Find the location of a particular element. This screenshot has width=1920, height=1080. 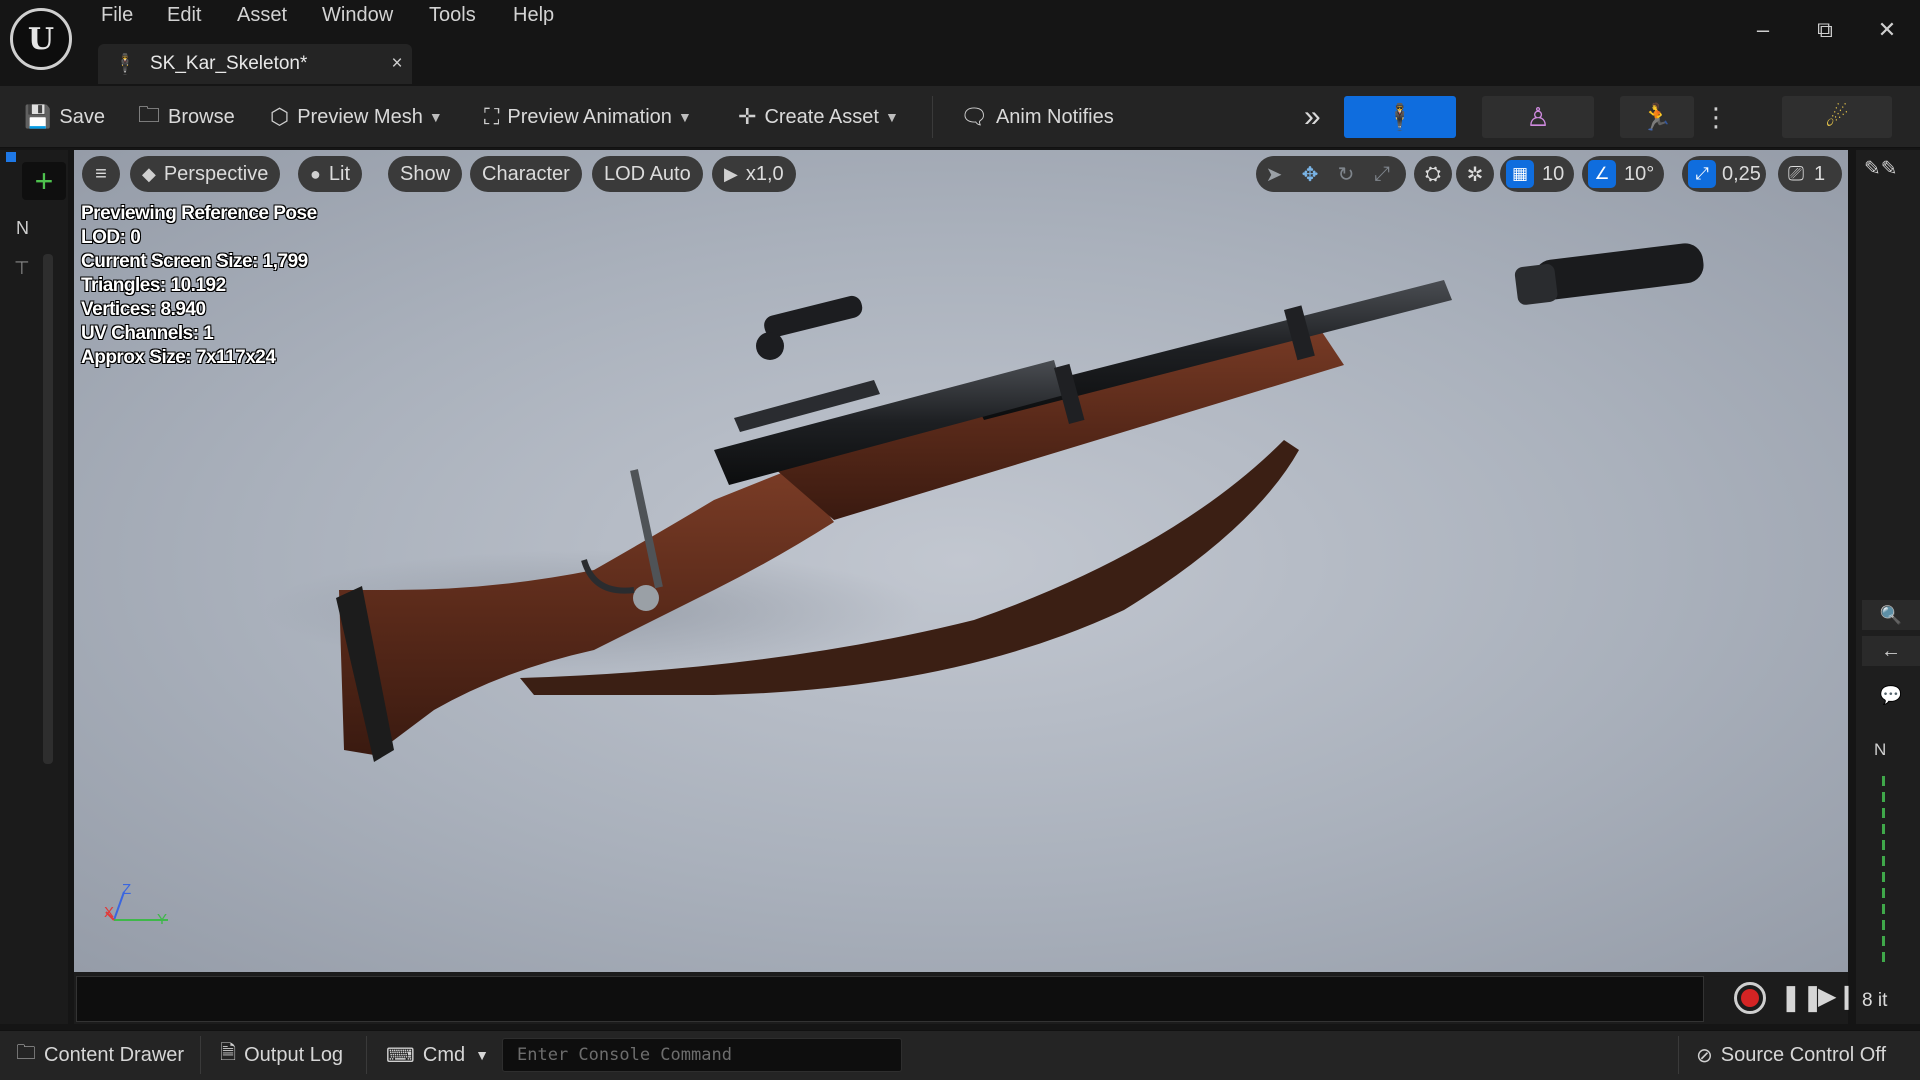

record-icon is located at coordinates (1750, 998).